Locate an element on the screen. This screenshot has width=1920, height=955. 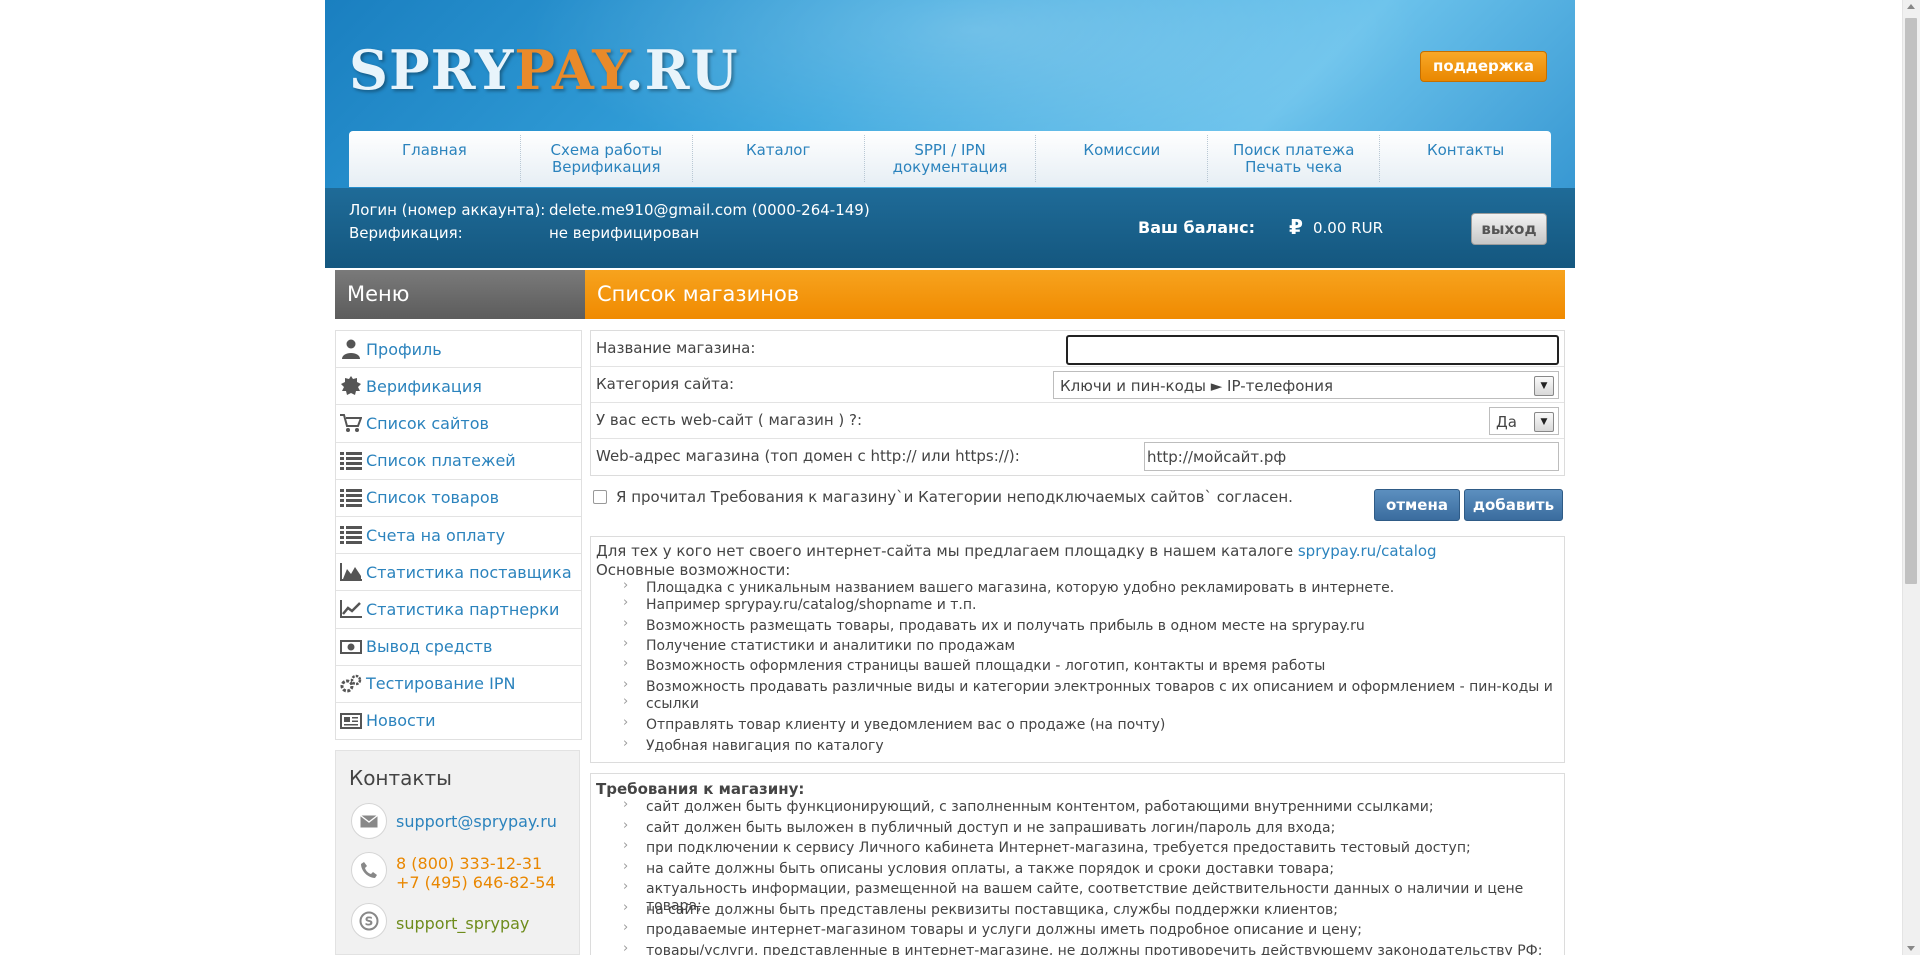
shop-name-label: Название магазина: is located at coordinates (676, 348).